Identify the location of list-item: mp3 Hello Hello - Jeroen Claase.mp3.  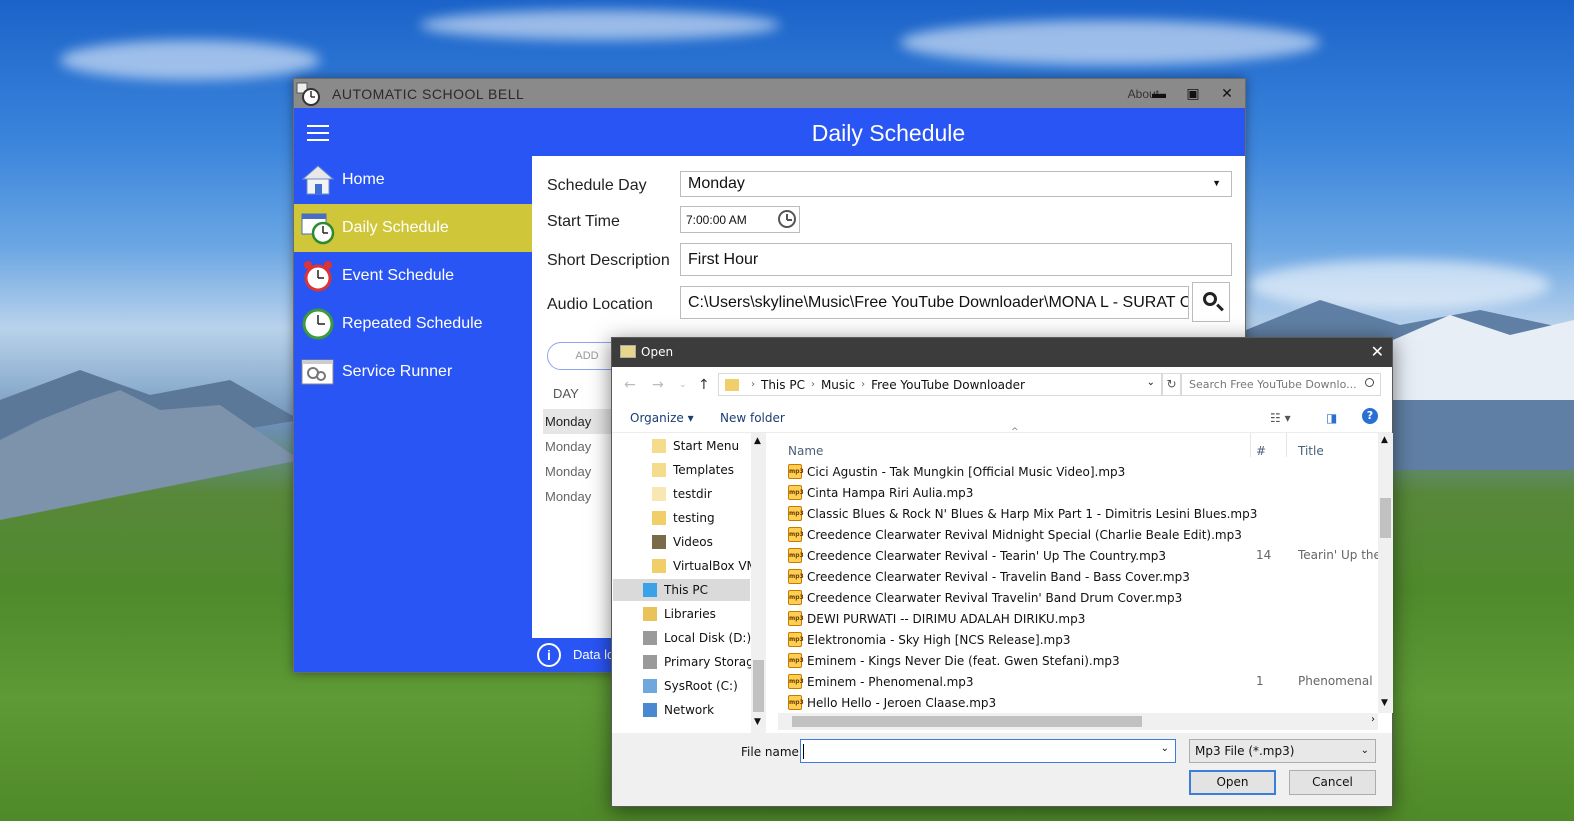
(892, 702).